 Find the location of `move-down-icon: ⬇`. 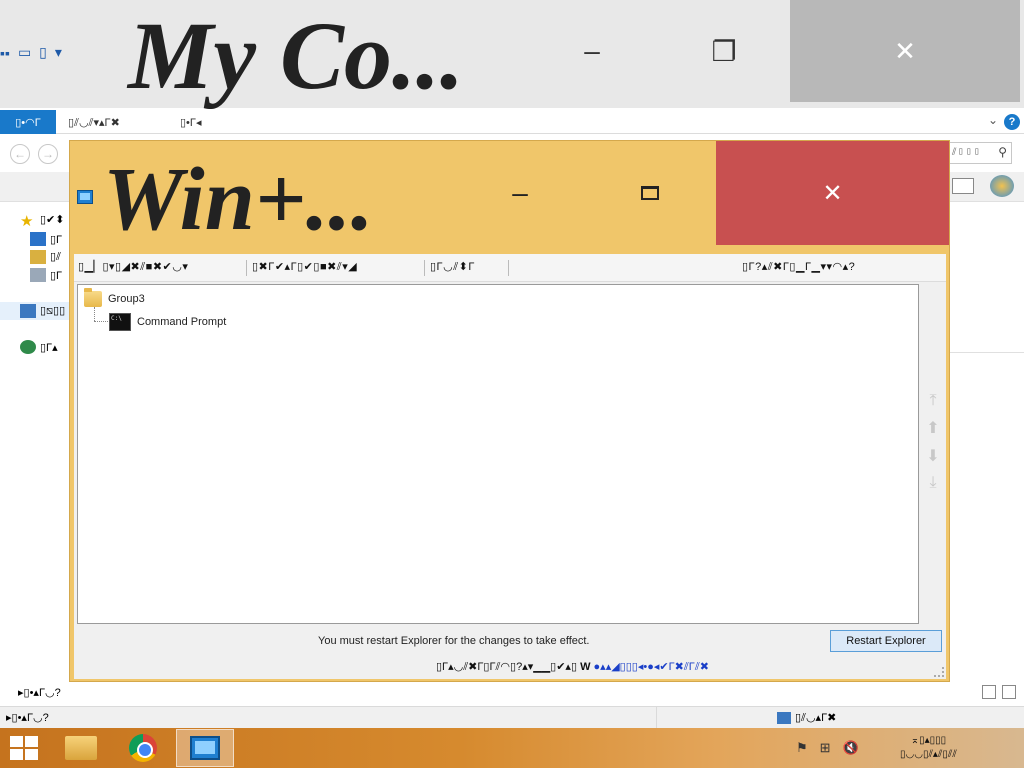

move-down-icon: ⬇ is located at coordinates (932, 456).